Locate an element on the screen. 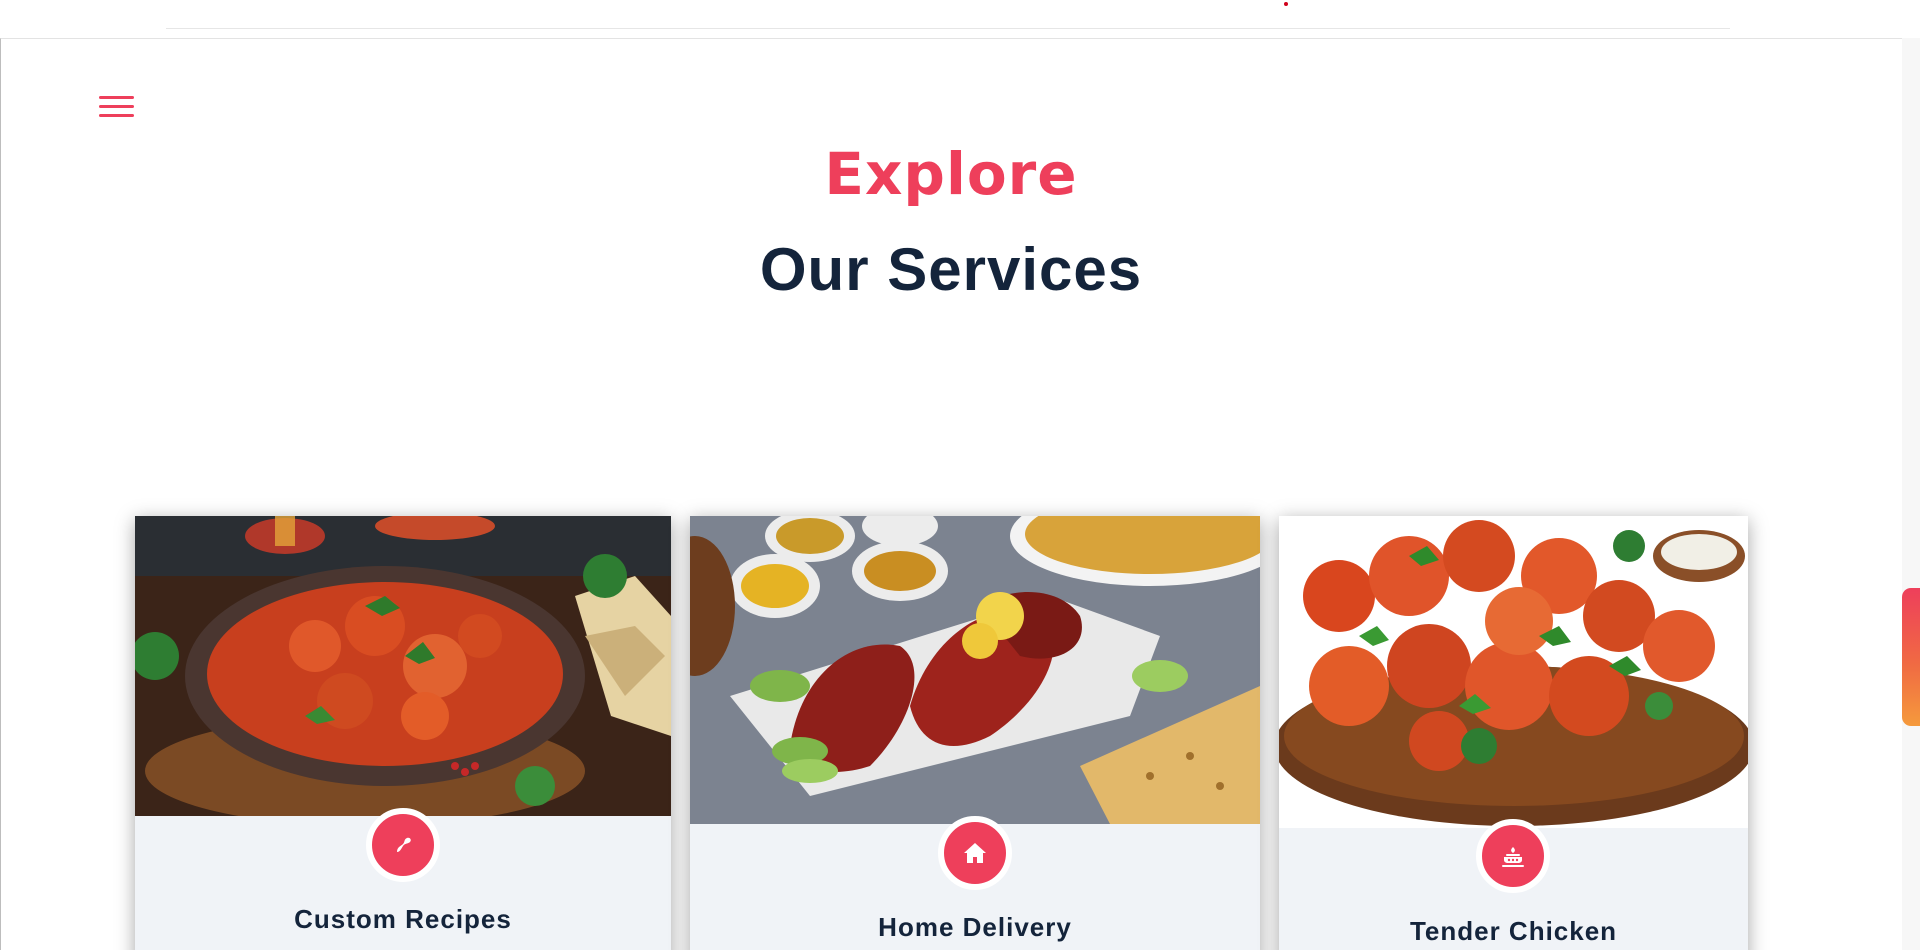 This screenshot has width=1920, height=950. service-title: Home Delivery is located at coordinates (975, 927).